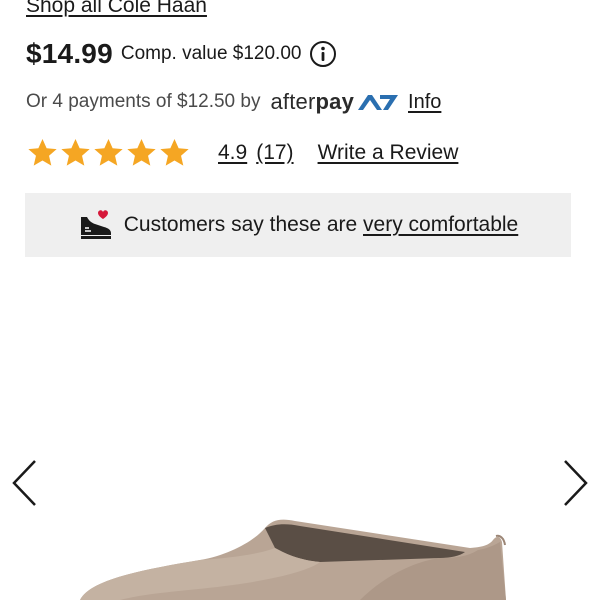 Image resolution: width=600 pixels, height=600 pixels. I want to click on comp-value: Comp. value $120.00, so click(211, 53).